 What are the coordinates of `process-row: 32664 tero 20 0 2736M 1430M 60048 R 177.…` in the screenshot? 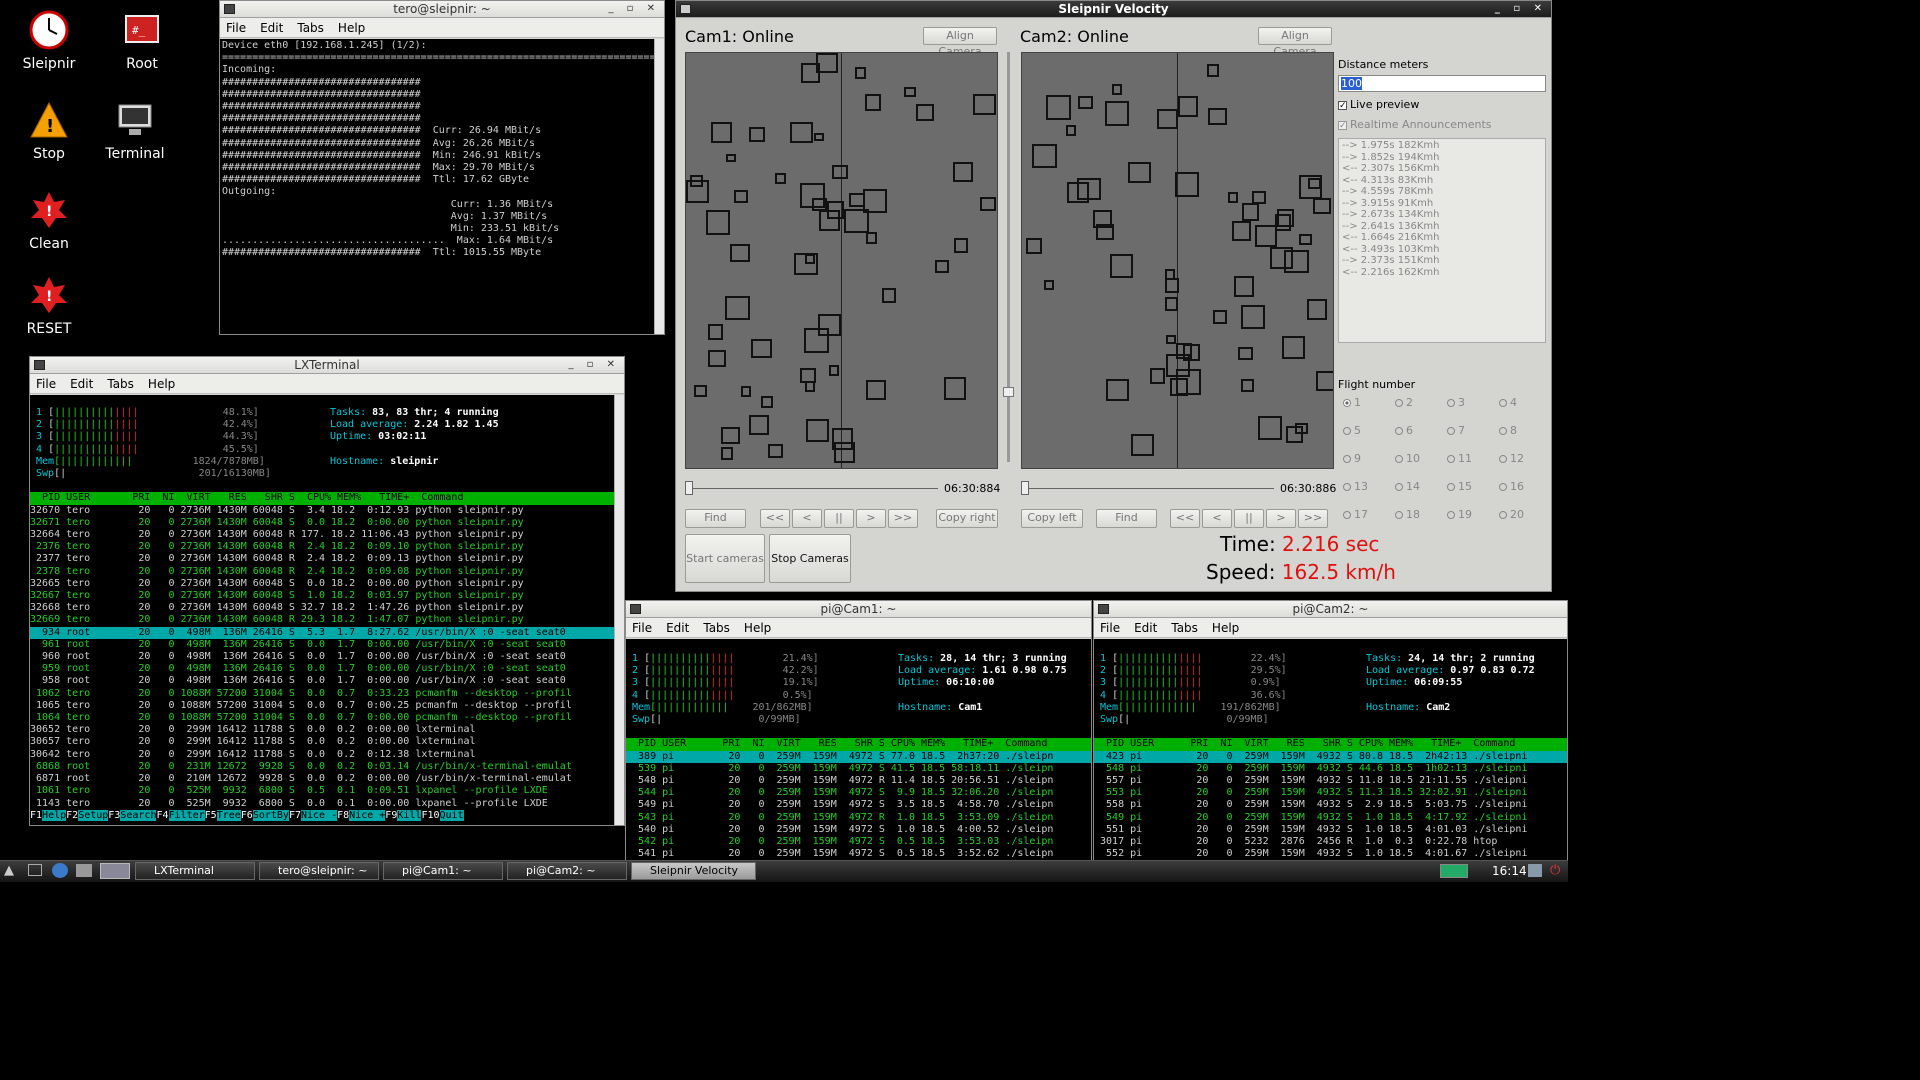 It's located at (322, 535).